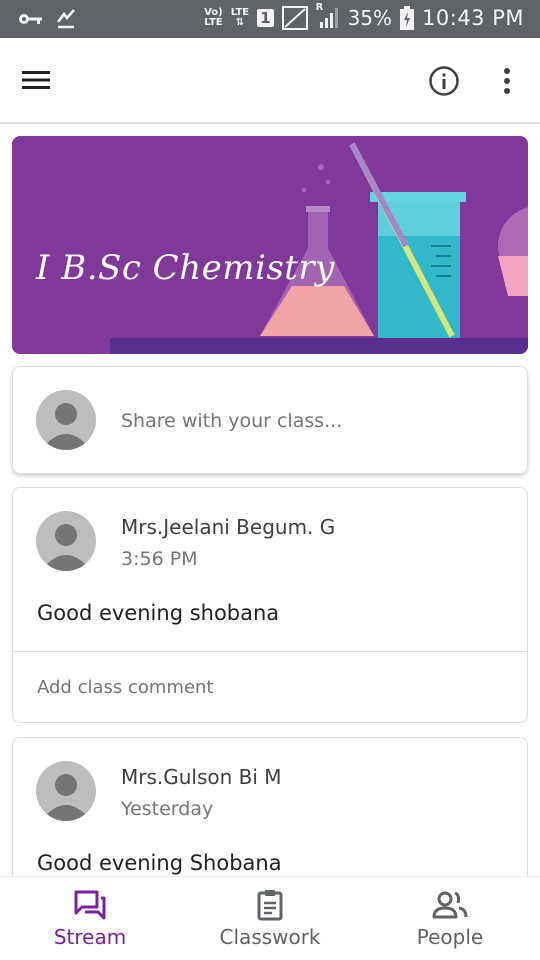 The height and width of the screenshot is (960, 540). I want to click on app-bar, so click(270, 81).